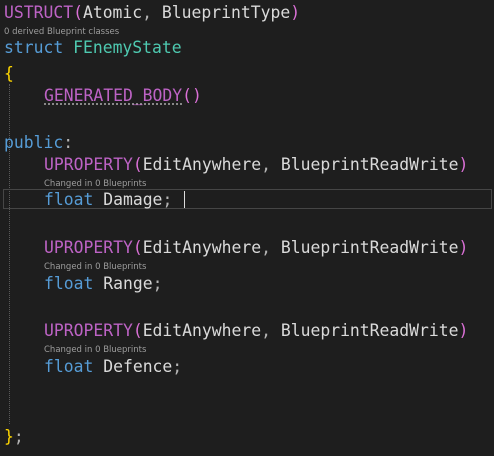  What do you see at coordinates (14, 437) in the screenshot?
I see `code-line-close-brace: };` at bounding box center [14, 437].